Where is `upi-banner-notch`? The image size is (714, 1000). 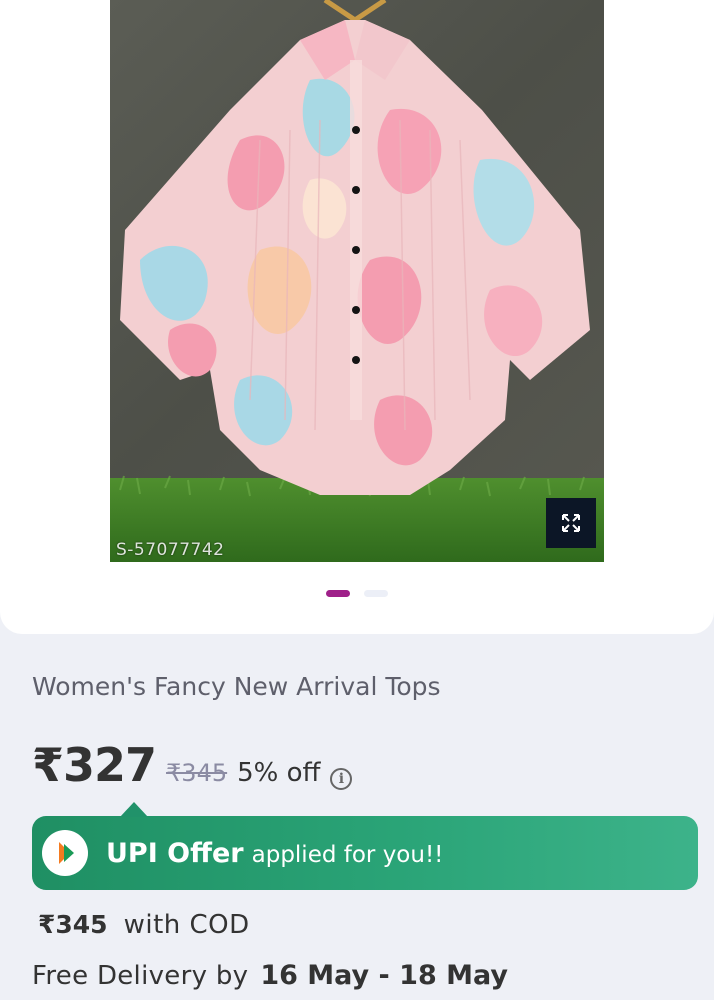
upi-banner-notch is located at coordinates (134, 809).